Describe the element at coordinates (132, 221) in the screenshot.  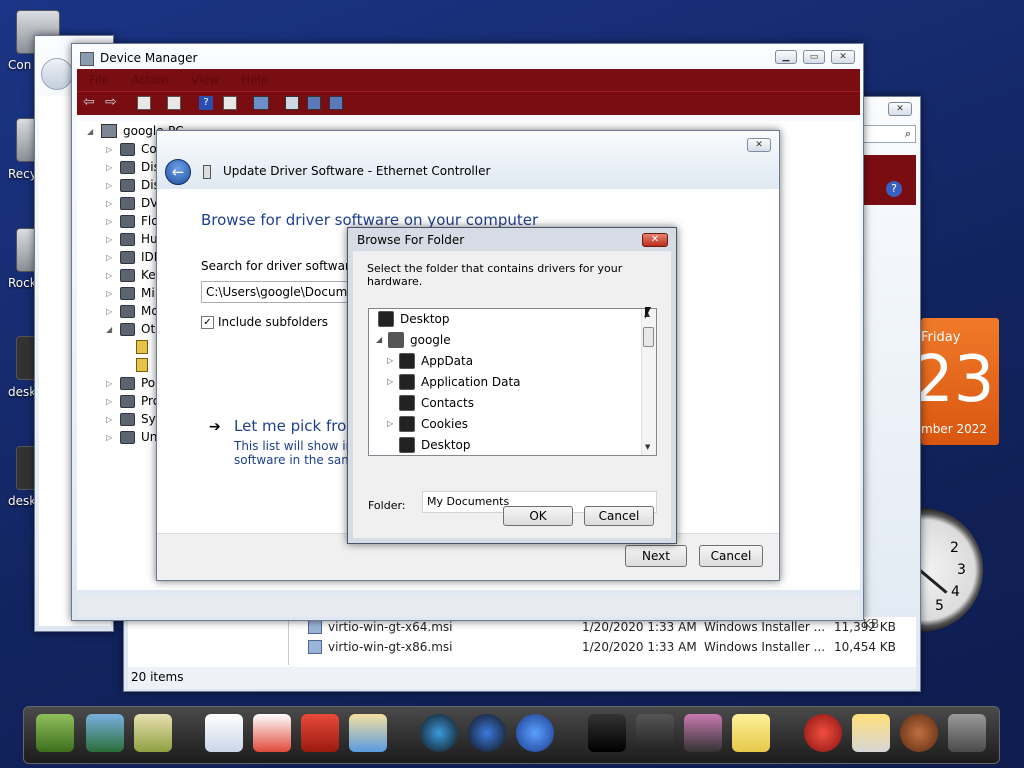
I see `tree-node: ▷ Flo` at that location.